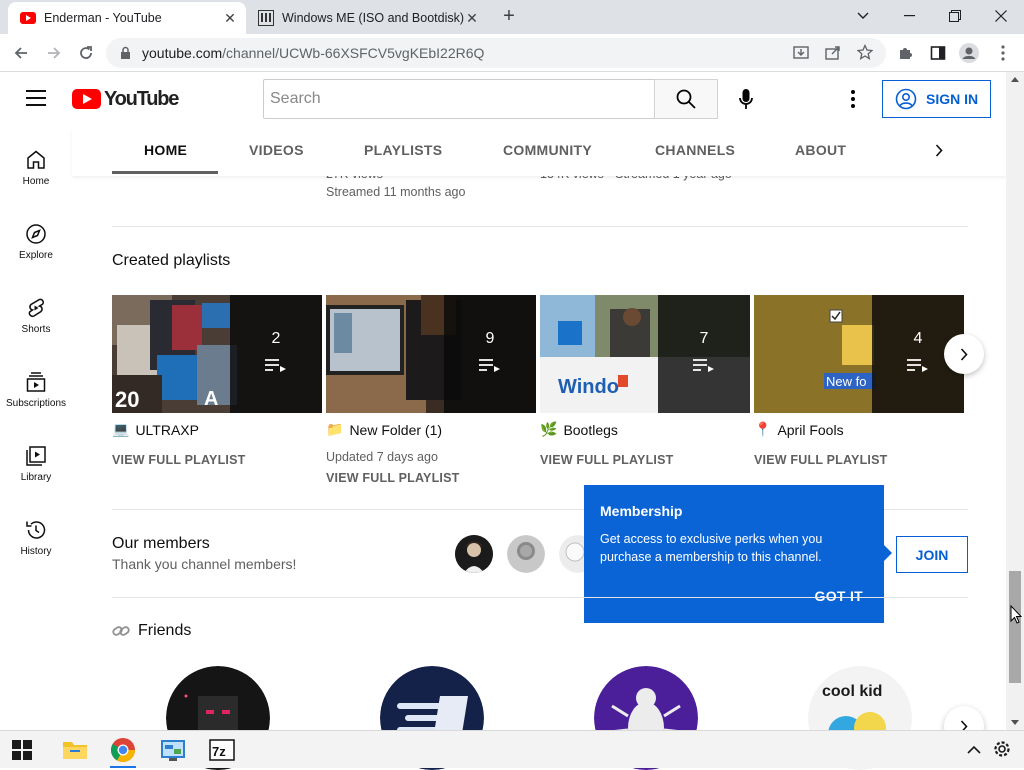 The height and width of the screenshot is (770, 1024). Describe the element at coordinates (222, 750) in the screenshot. I see `7zip-icon: 7z` at that location.